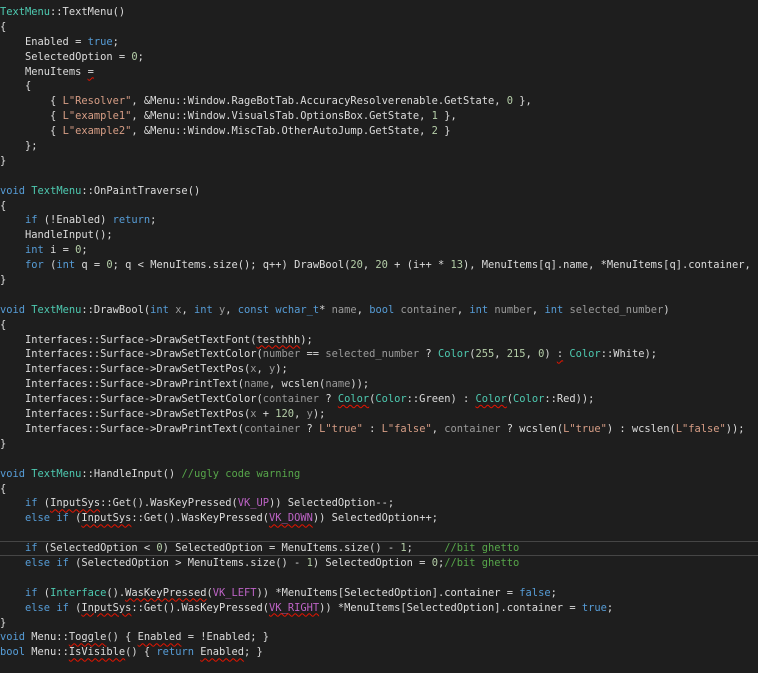 The image size is (758, 673). Describe the element at coordinates (297, 384) in the screenshot. I see `code-token: , wcslen(` at that location.